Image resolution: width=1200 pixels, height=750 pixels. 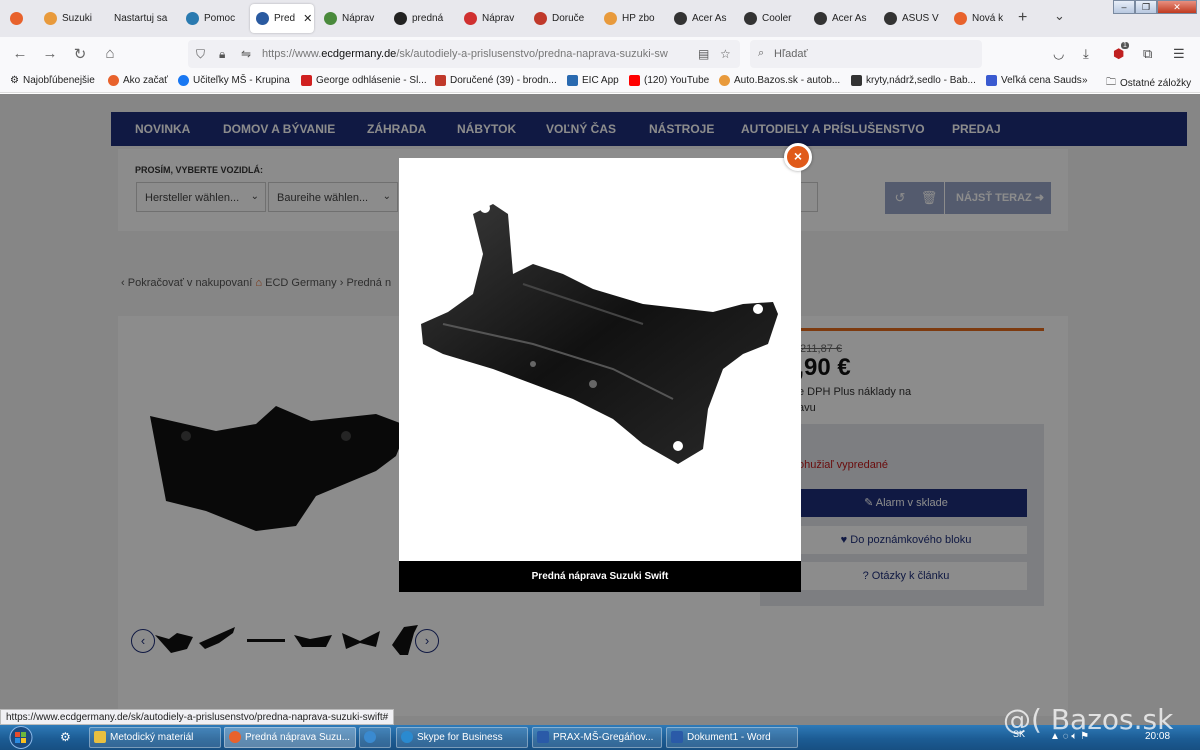 What do you see at coordinates (306, 80) in the screenshot?
I see `george-icon` at bounding box center [306, 80].